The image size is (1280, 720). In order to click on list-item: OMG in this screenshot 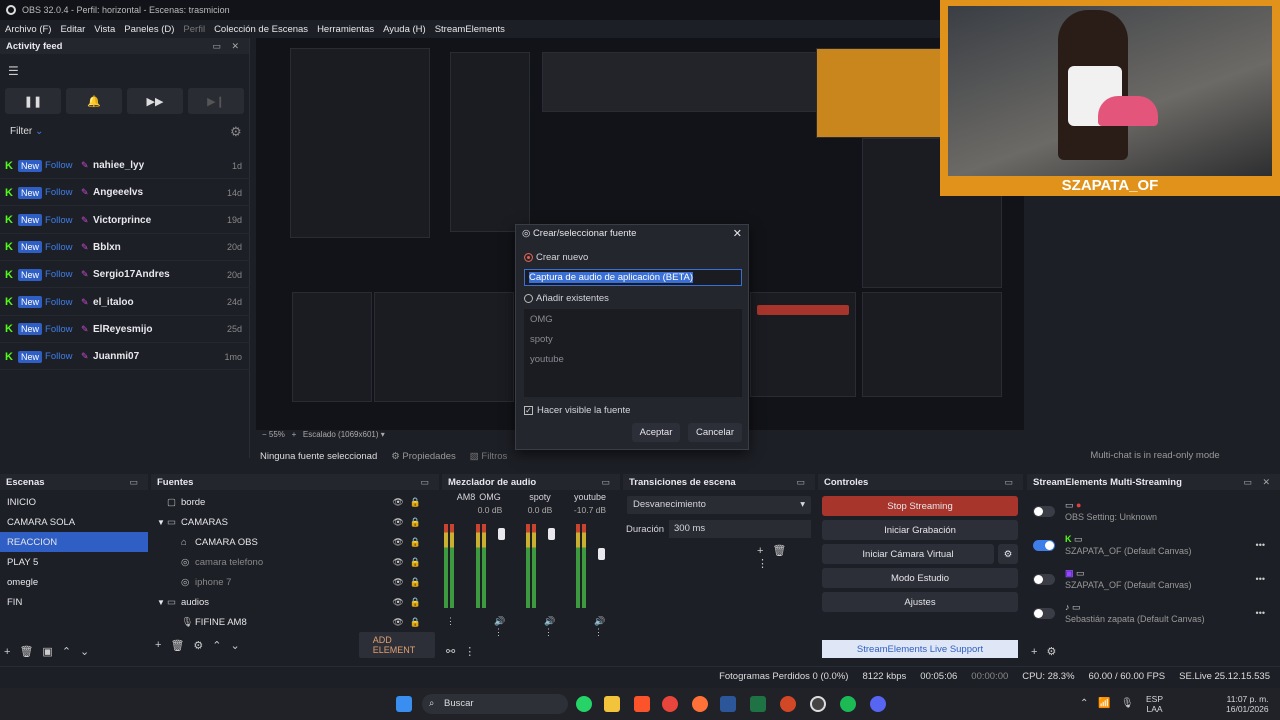, I will do `click(633, 319)`.